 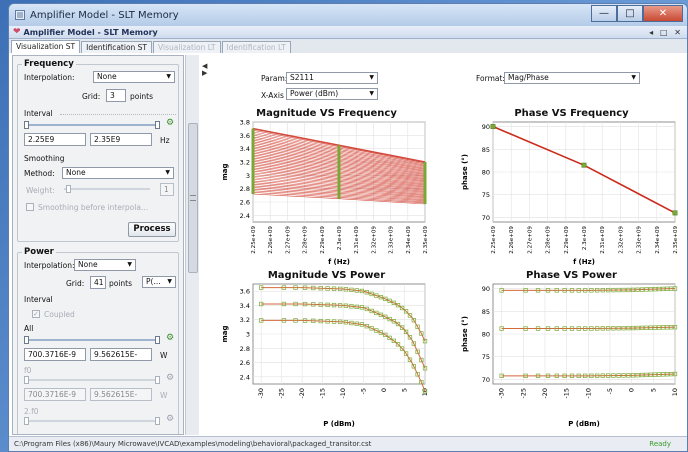 What do you see at coordinates (332, 78) in the screenshot?
I see `param-select: S2111 ▼` at bounding box center [332, 78].